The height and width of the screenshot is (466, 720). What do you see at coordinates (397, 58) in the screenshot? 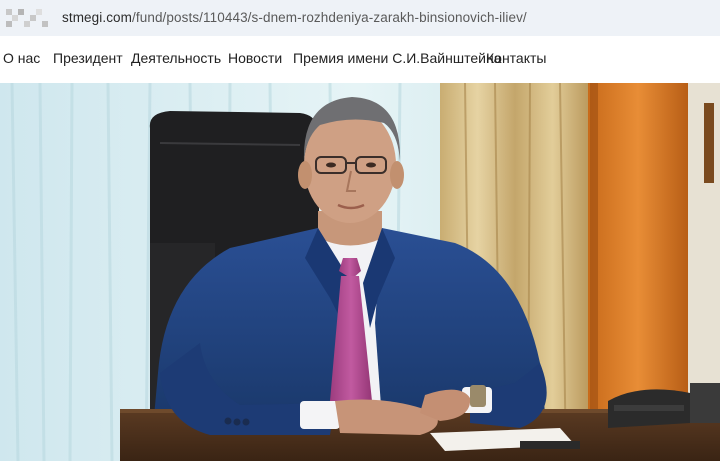
I see `nav-item-award: Премия имени С.И.Вайнштейна` at bounding box center [397, 58].